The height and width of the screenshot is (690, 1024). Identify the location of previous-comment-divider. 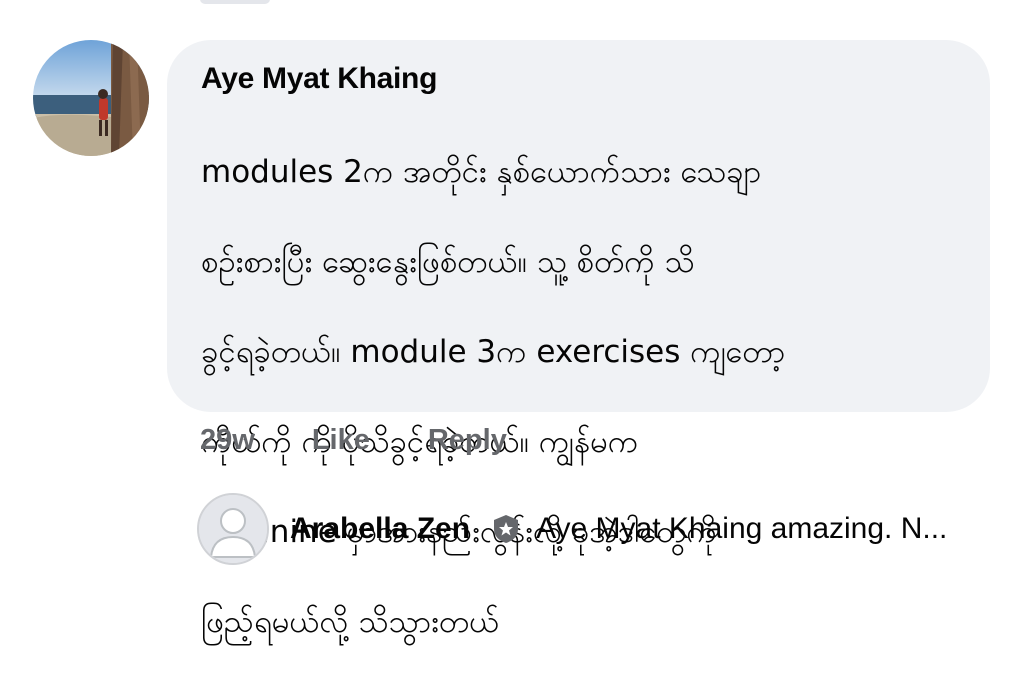
(235, 2).